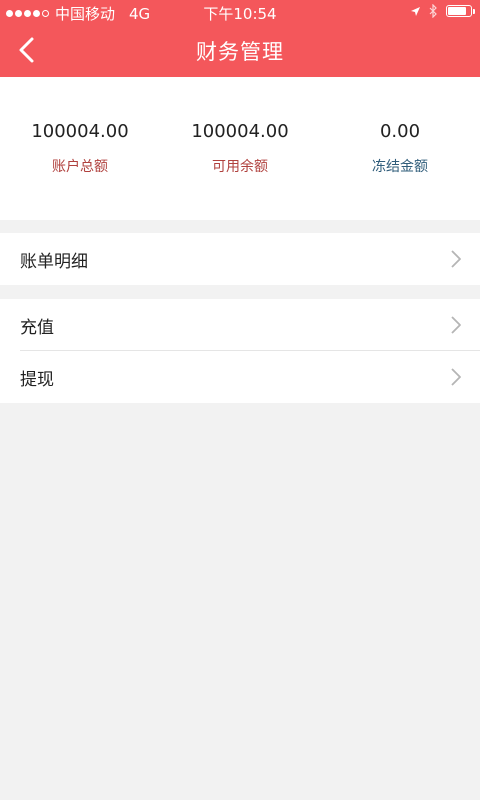  What do you see at coordinates (415, 11) in the screenshot?
I see `location-arrow-icon` at bounding box center [415, 11].